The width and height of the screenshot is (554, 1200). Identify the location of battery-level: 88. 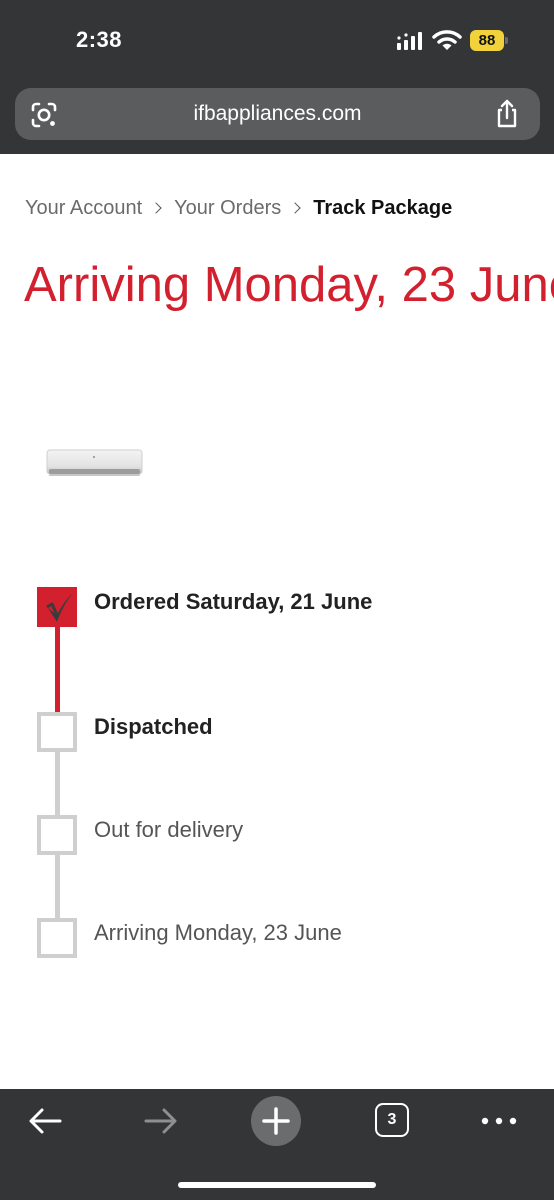
(487, 40).